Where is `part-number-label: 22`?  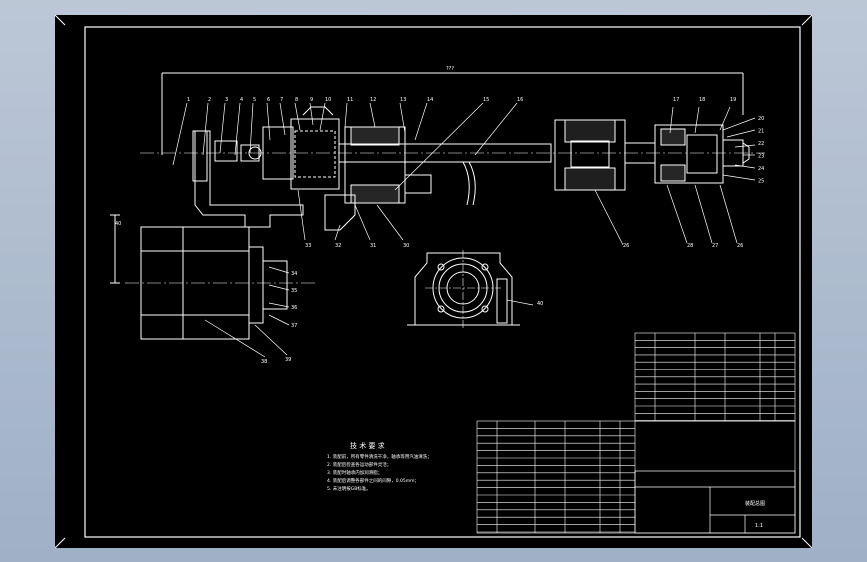 part-number-label: 22 is located at coordinates (761, 144).